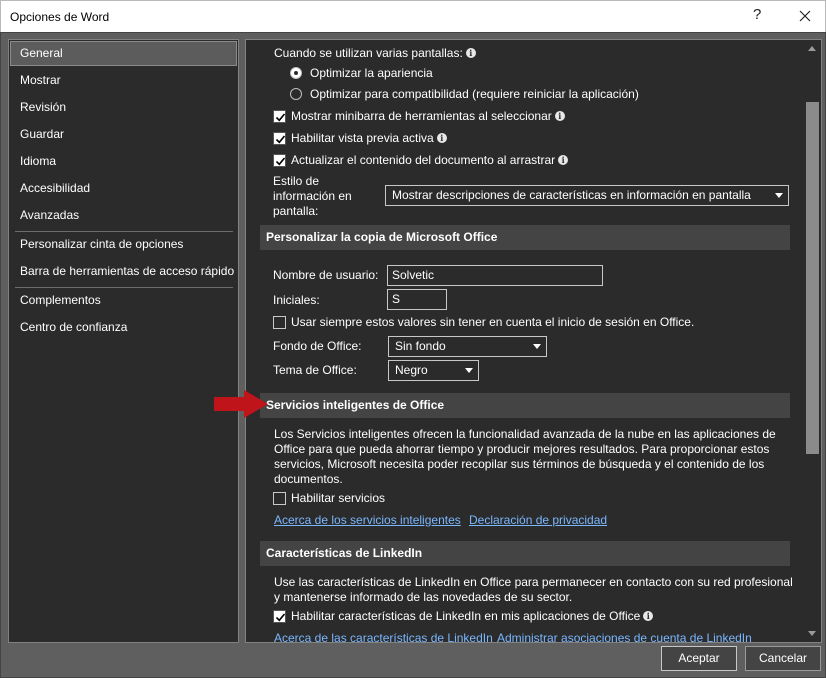 The height and width of the screenshot is (678, 826). What do you see at coordinates (123, 80) in the screenshot?
I see `nav-item-mostrar: Mostrar` at bounding box center [123, 80].